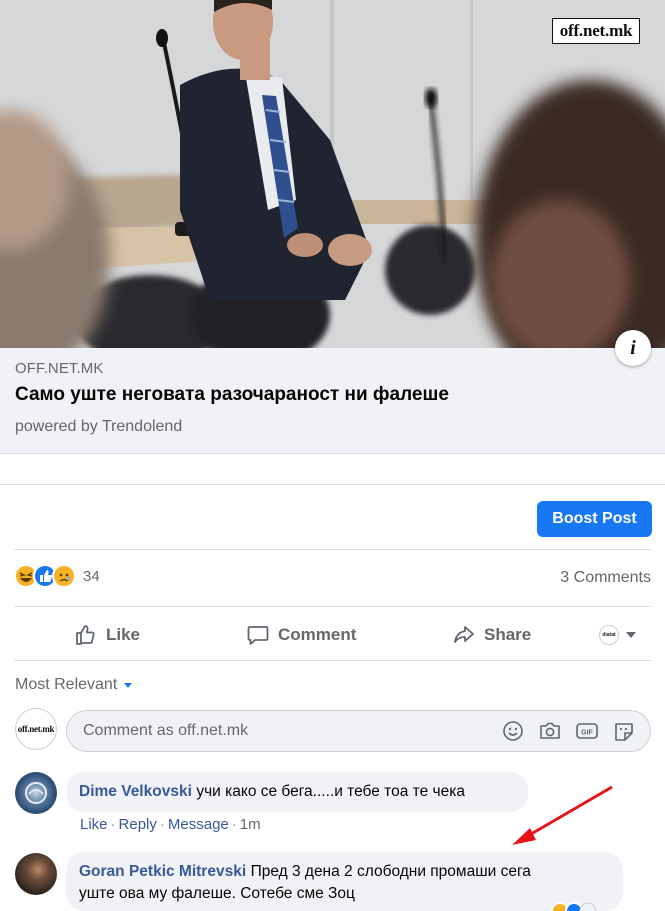 The image size is (665, 911). What do you see at coordinates (94, 824) in the screenshot?
I see `comment-like-link: Like` at bounding box center [94, 824].